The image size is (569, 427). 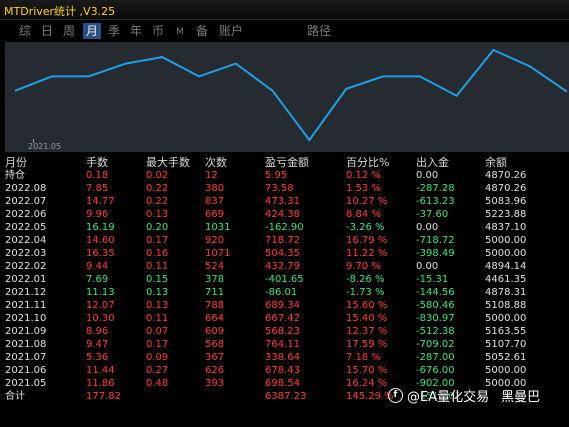 What do you see at coordinates (26, 357) in the screenshot?
I see `cell-month: 2021.07` at bounding box center [26, 357].